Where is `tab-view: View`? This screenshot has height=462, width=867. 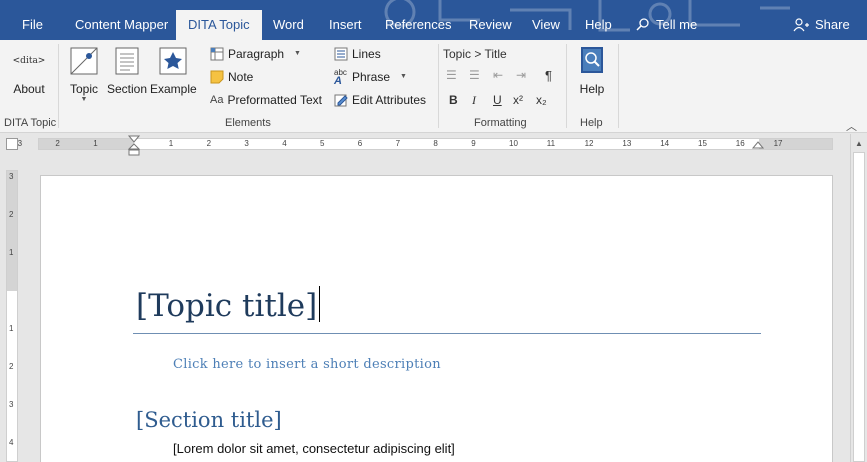
tab-view: View is located at coordinates (546, 25).